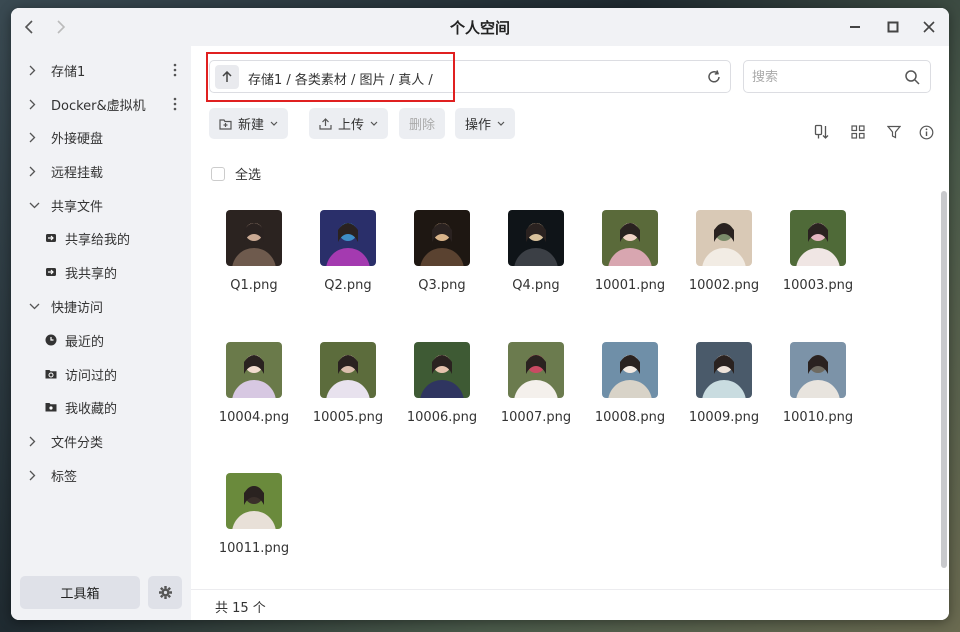 The height and width of the screenshot is (632, 960). What do you see at coordinates (349, 123) in the screenshot?
I see `upload-button: 上传` at bounding box center [349, 123].